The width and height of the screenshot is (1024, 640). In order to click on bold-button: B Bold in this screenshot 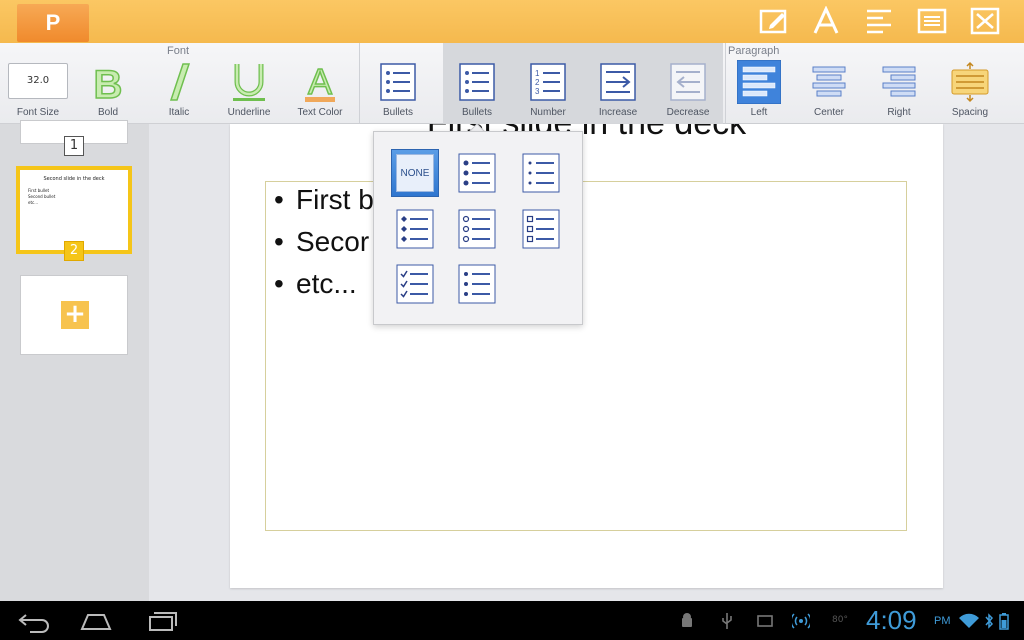, I will do `click(108, 83)`.